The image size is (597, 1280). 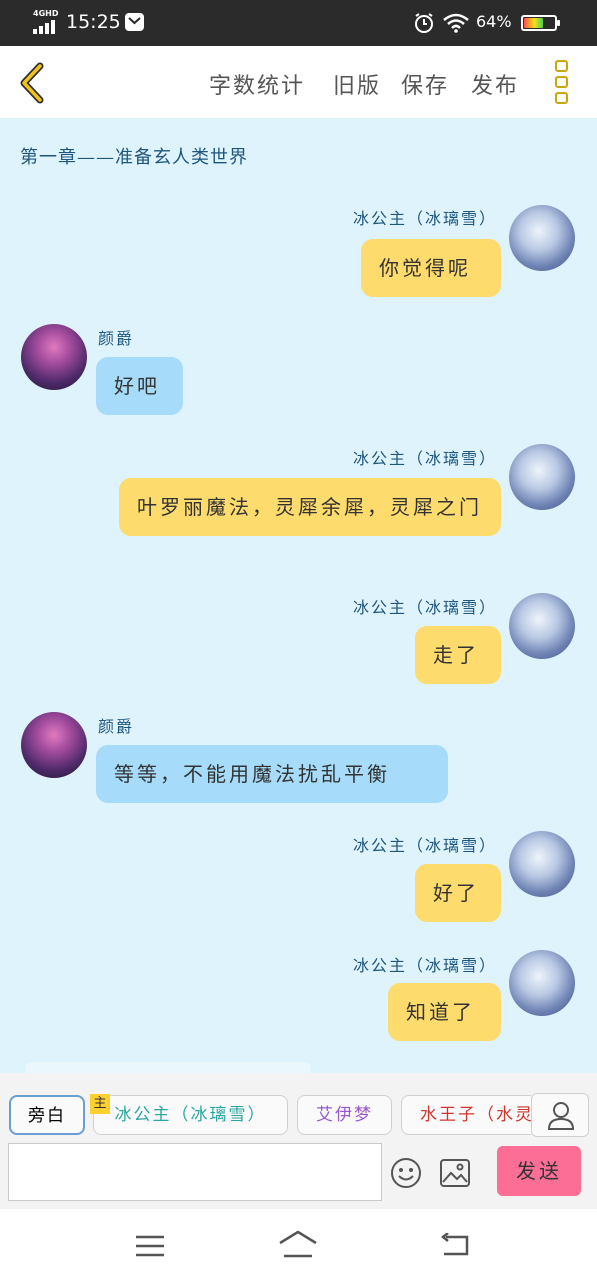 I want to click on menu-icon, so click(x=150, y=1246).